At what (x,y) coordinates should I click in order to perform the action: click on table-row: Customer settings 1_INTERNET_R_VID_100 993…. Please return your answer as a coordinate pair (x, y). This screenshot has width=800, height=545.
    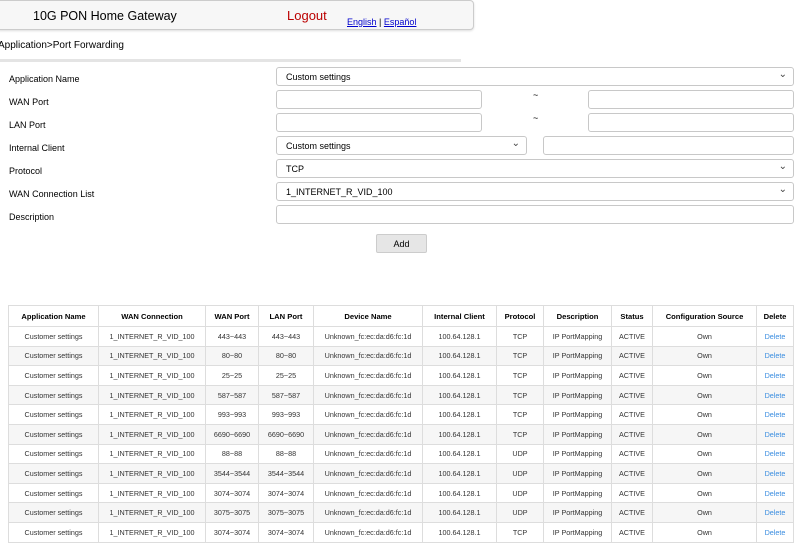
    Looking at the image, I should click on (401, 414).